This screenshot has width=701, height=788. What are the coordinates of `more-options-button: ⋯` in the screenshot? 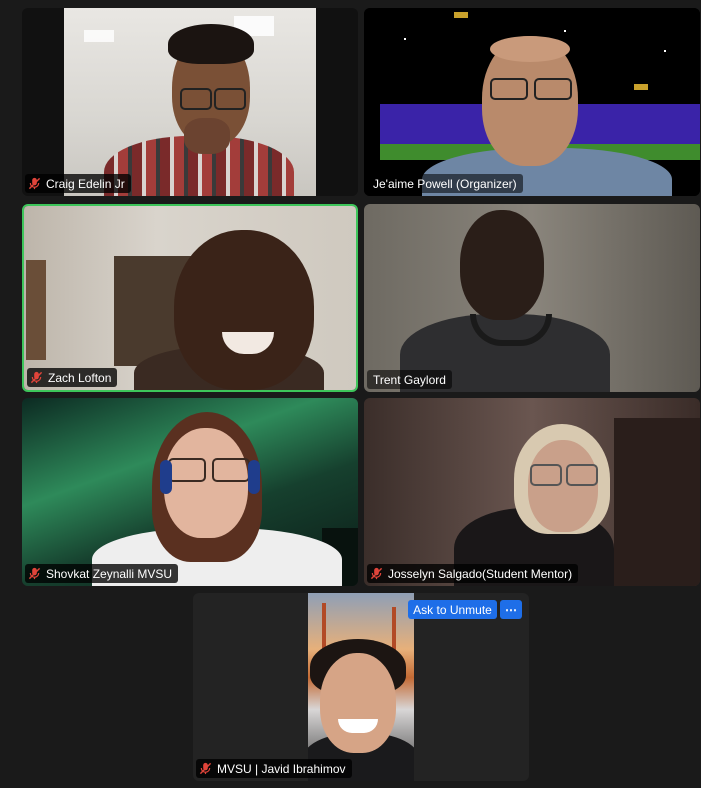 It's located at (511, 609).